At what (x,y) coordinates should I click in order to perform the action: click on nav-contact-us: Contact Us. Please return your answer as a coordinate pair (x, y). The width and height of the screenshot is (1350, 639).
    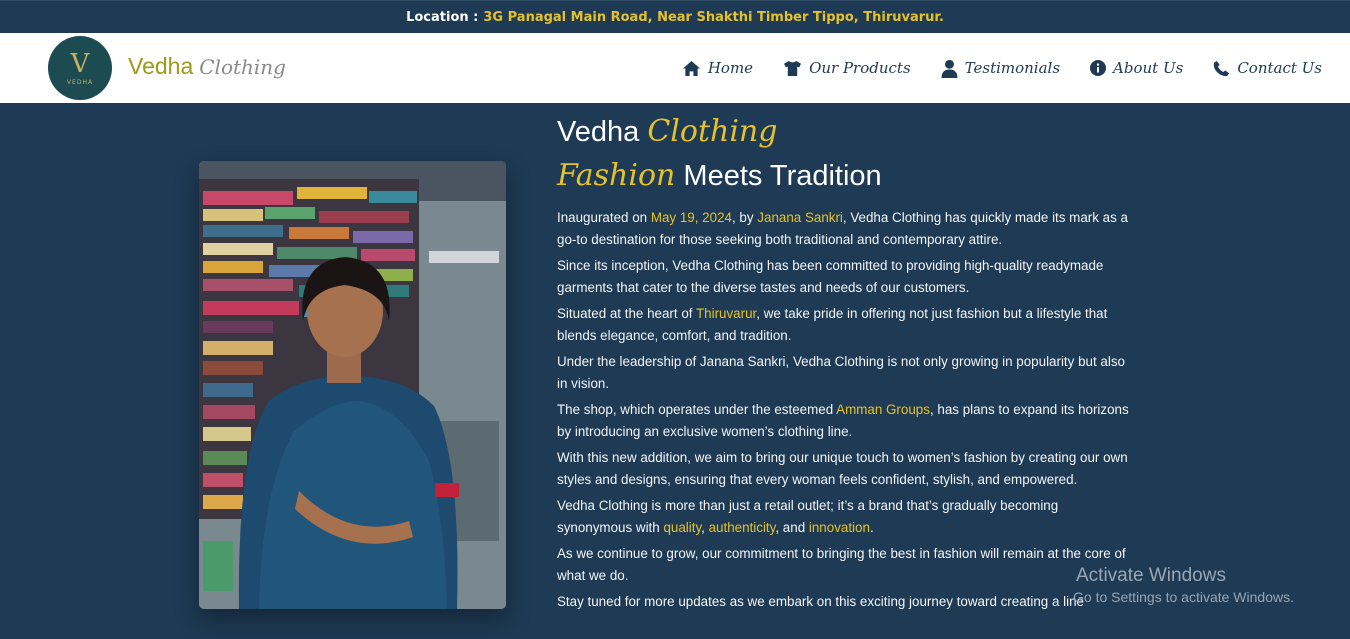
    Looking at the image, I should click on (1267, 68).